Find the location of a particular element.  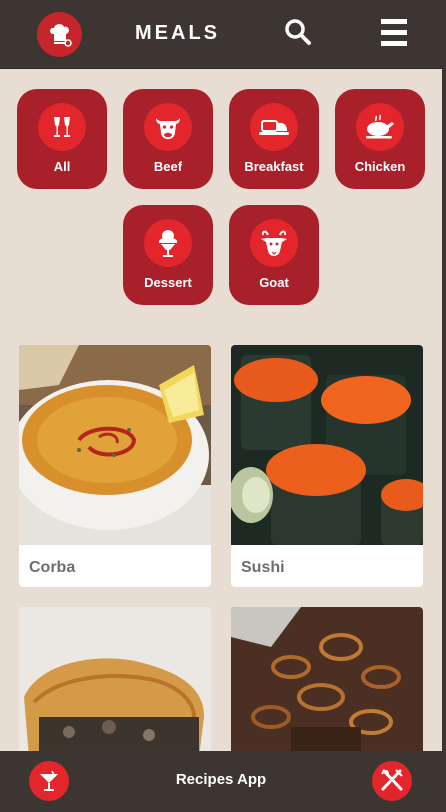

category-breakfast: Breakfast is located at coordinates (274, 139).